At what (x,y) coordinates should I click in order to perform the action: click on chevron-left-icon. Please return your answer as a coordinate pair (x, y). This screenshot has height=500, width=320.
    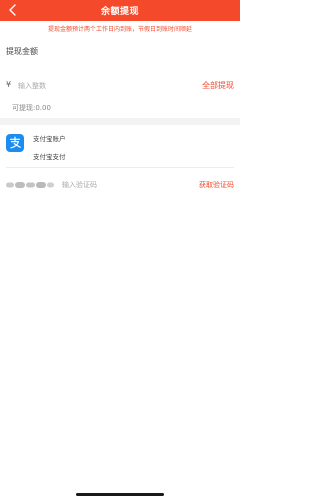
    Looking at the image, I should click on (13, 10).